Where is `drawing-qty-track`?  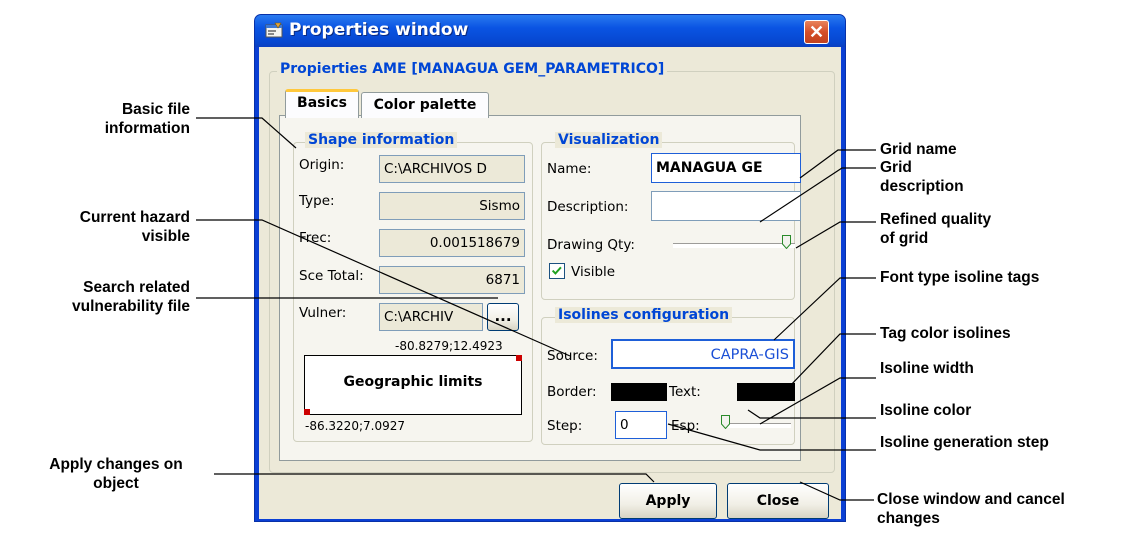 drawing-qty-track is located at coordinates (734, 245).